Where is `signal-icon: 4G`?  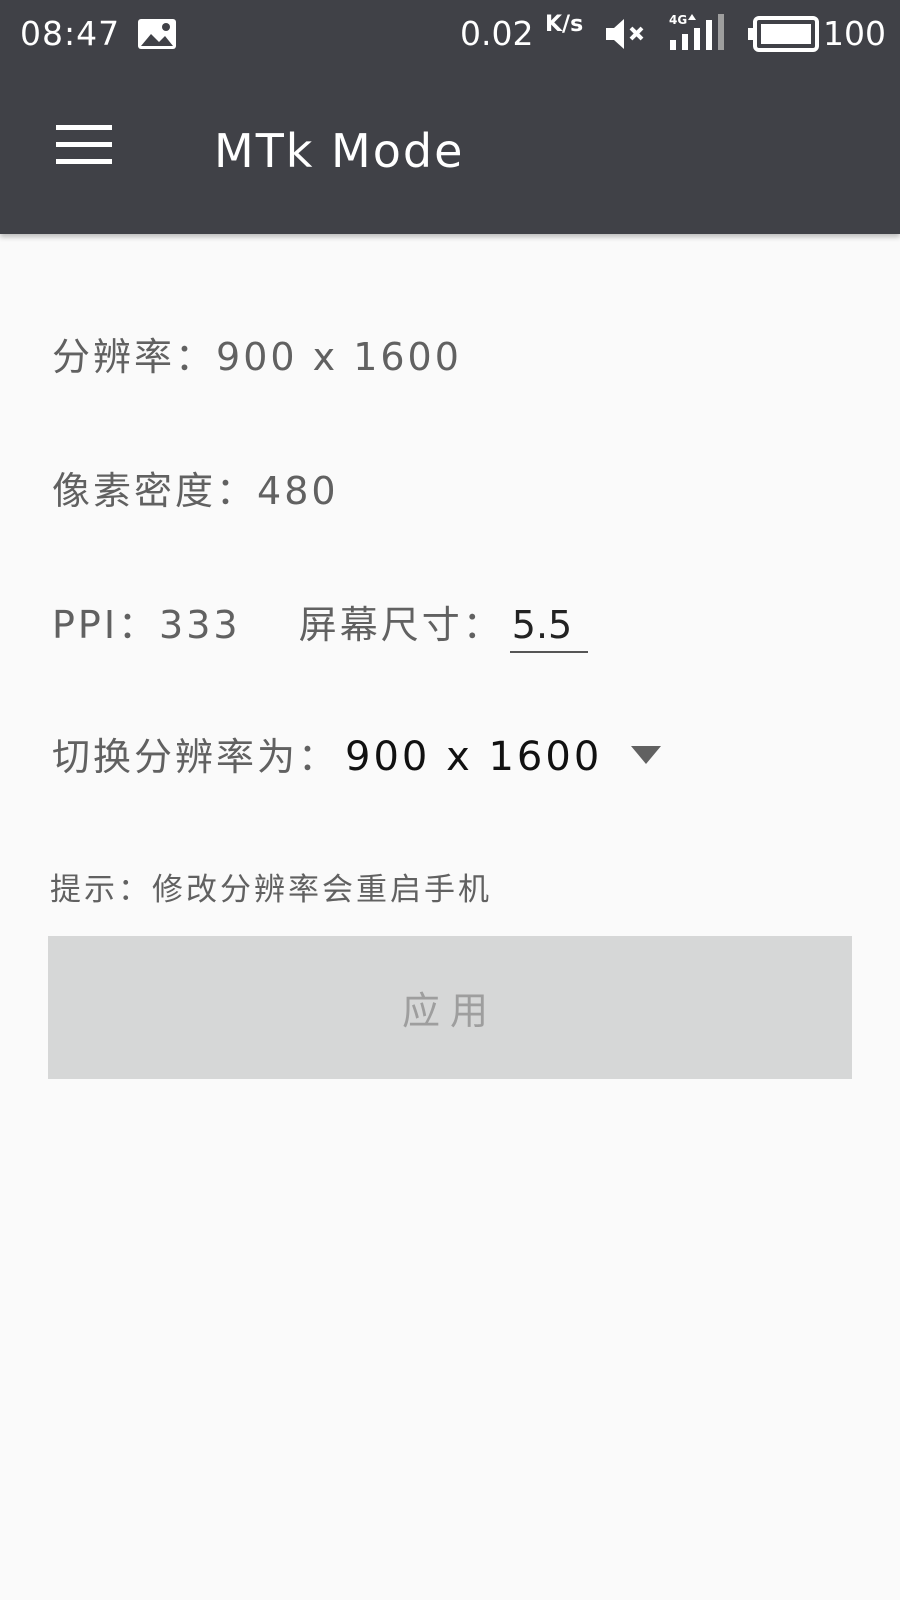
signal-icon: 4G is located at coordinates (696, 31).